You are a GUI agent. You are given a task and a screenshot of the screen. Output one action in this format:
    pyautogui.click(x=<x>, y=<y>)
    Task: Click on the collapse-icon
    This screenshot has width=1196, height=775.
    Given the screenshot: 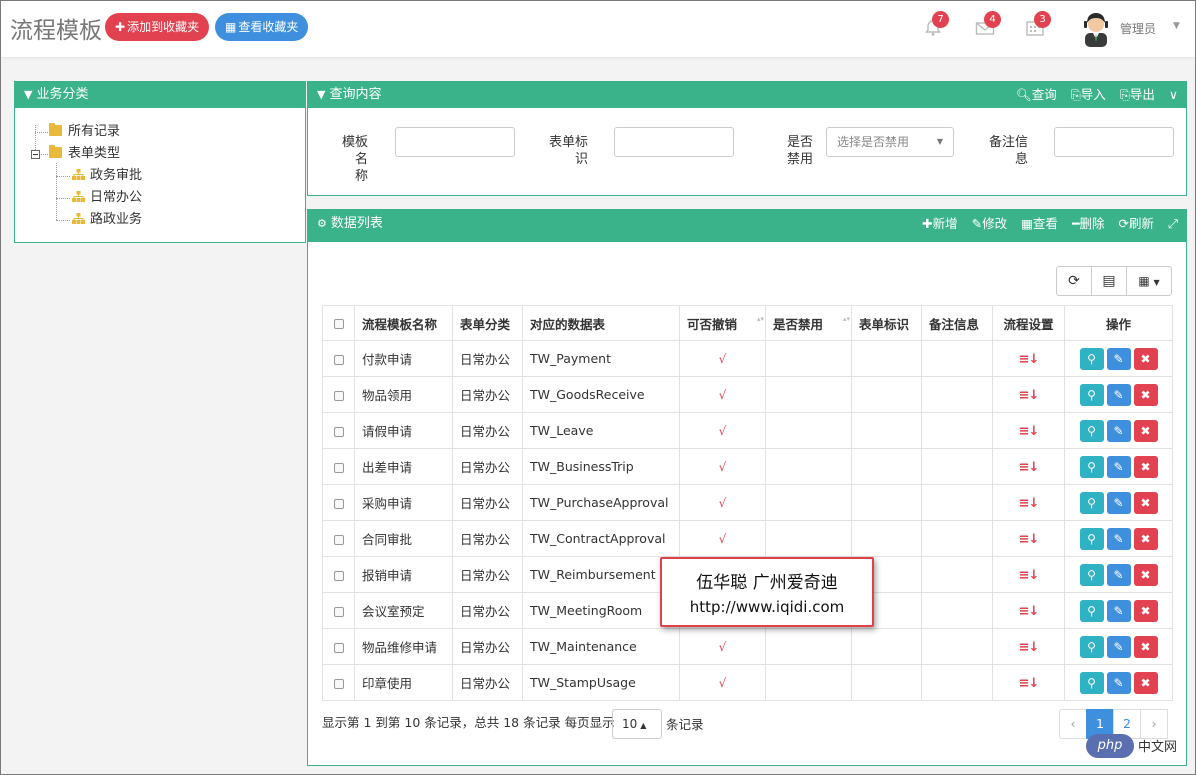 What is the action you would take?
    pyautogui.click(x=35, y=154)
    